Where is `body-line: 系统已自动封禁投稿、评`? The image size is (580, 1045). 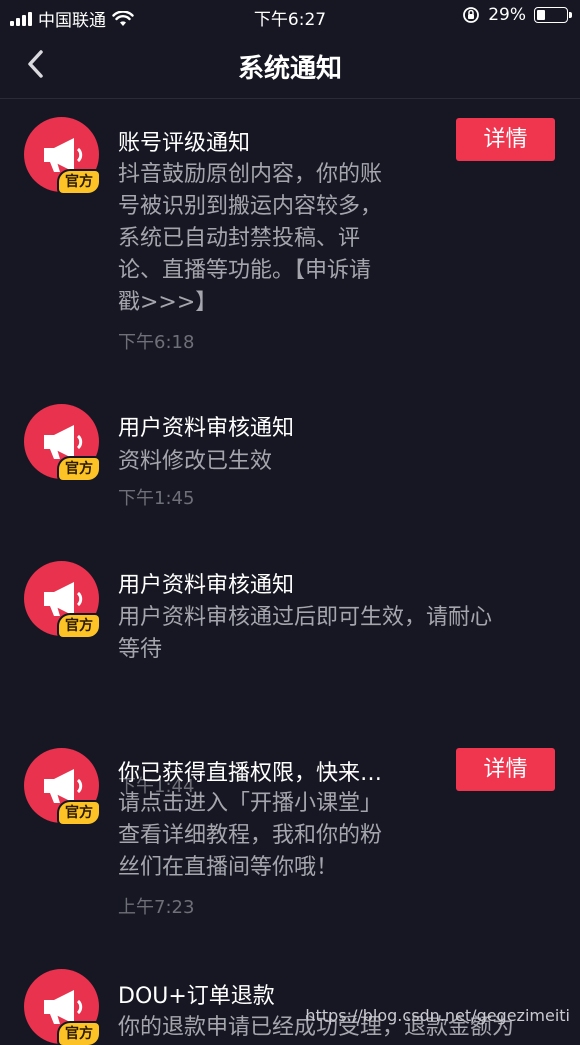
body-line: 系统已自动封禁投稿、评 is located at coordinates (239, 238).